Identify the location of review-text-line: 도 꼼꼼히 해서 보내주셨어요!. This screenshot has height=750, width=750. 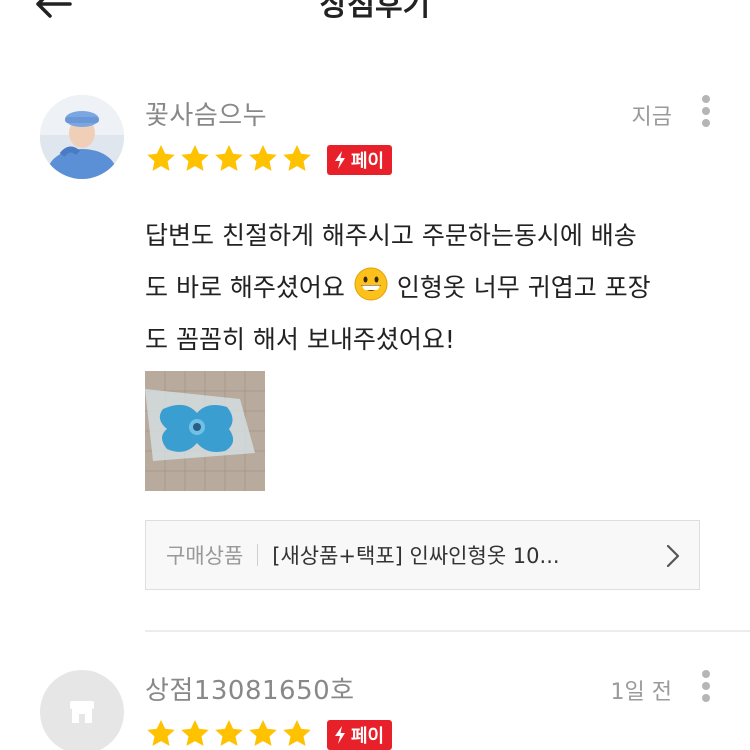
(300, 339).